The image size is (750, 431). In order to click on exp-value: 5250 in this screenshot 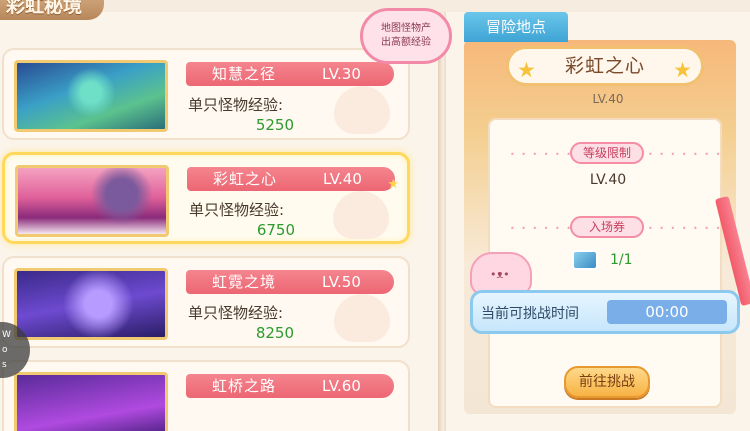, I will do `click(274, 125)`.